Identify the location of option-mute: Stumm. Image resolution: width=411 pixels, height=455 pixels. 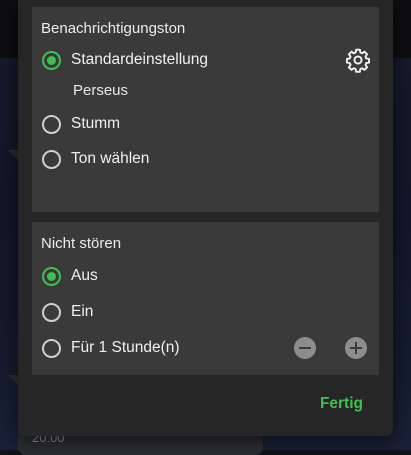
(210, 124).